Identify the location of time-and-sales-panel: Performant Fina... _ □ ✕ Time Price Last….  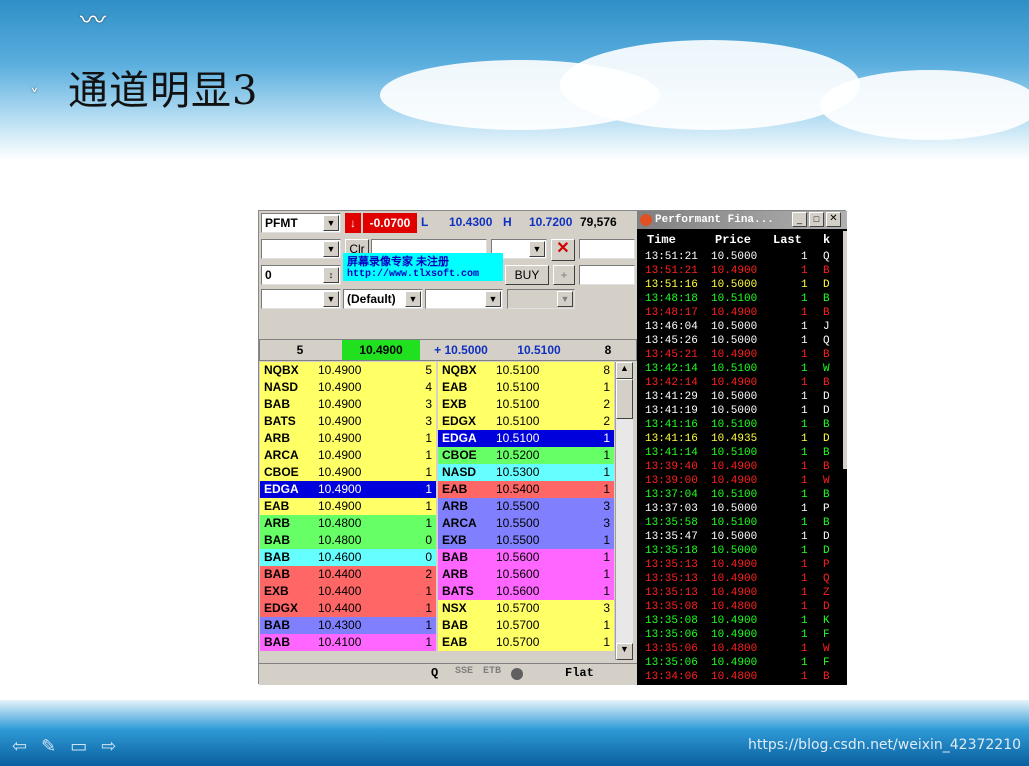
(742, 448).